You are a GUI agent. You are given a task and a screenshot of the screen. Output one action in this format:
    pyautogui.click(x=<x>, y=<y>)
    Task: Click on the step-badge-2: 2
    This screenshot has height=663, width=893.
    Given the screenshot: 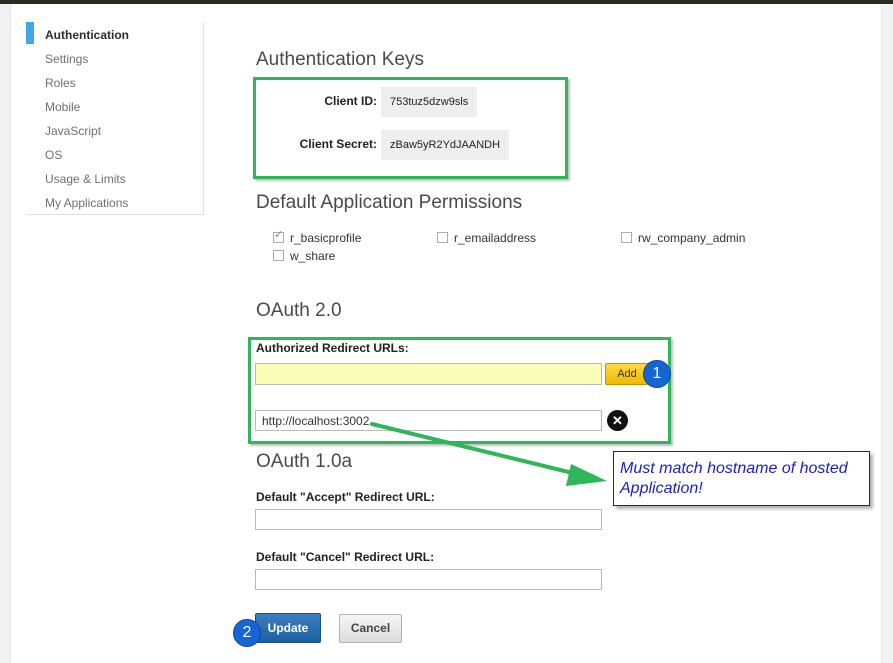 What is the action you would take?
    pyautogui.click(x=247, y=633)
    